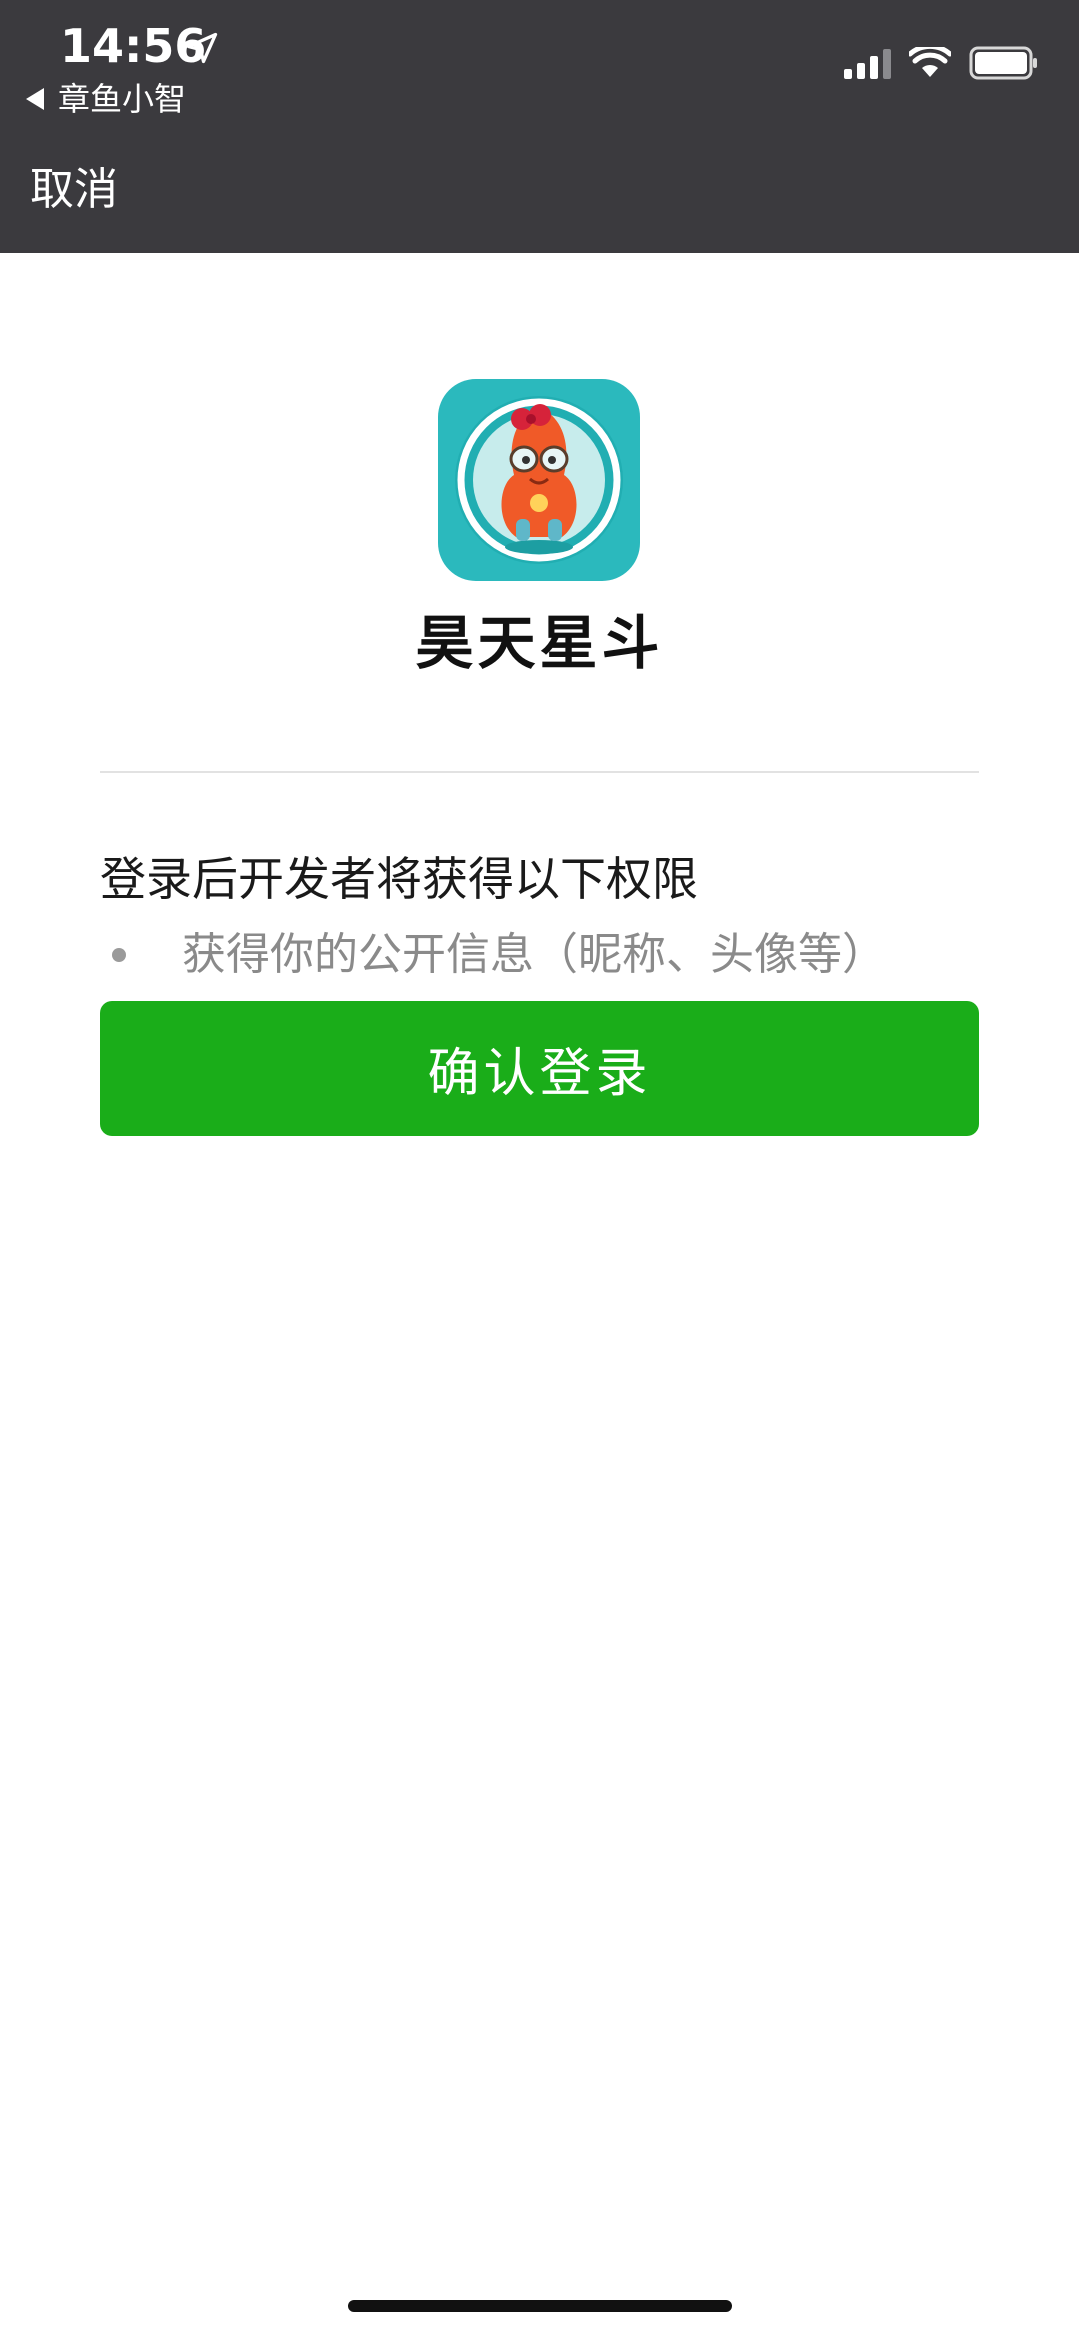 The height and width of the screenshot is (2338, 1079). What do you see at coordinates (539, 643) in the screenshot?
I see `app-name: 昊天星斗` at bounding box center [539, 643].